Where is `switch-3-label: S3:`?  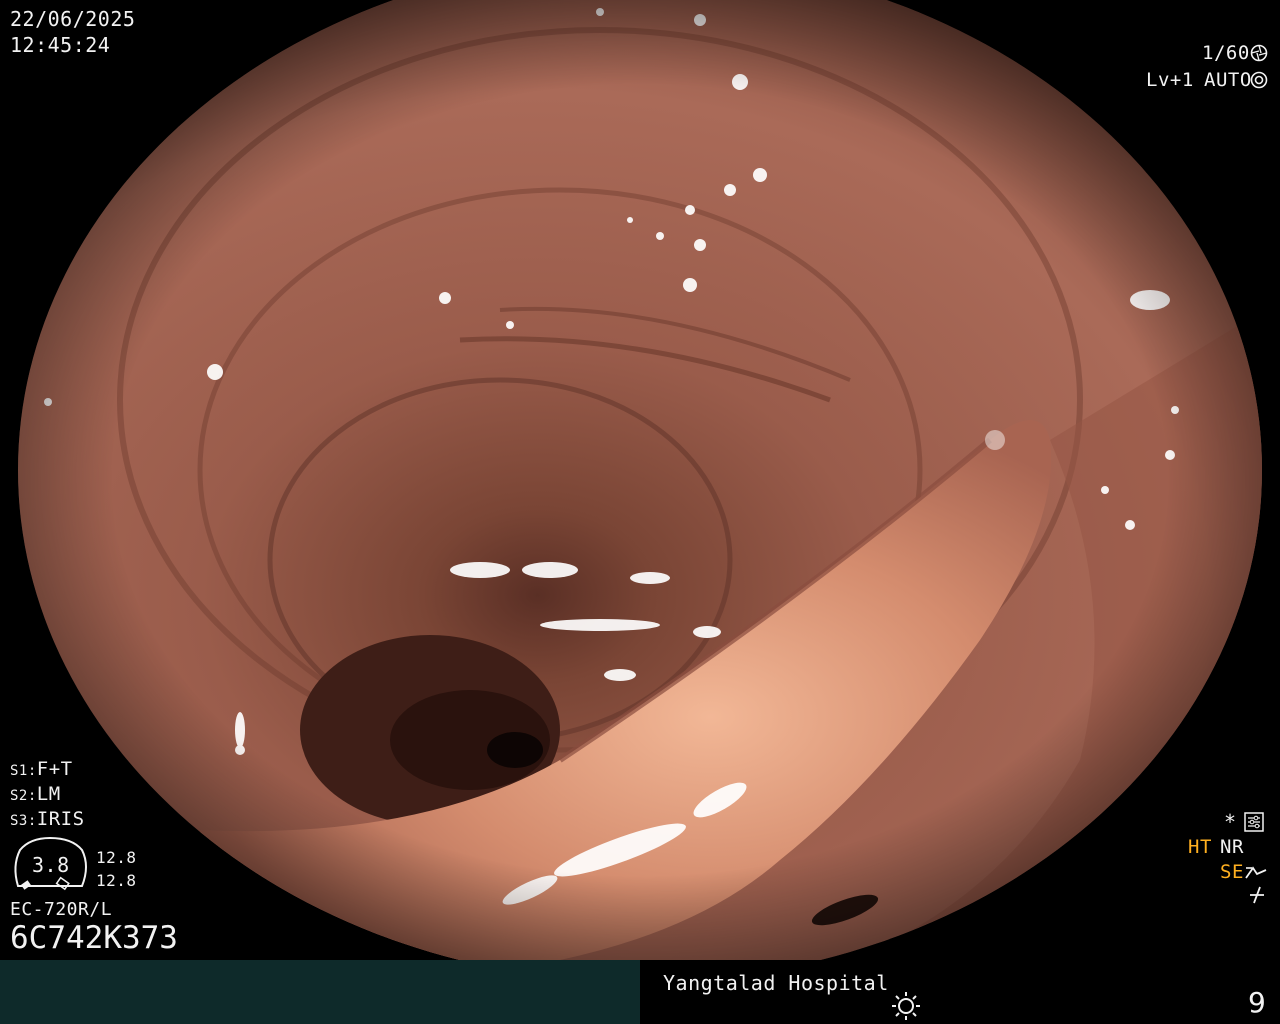
switch-3-label: S3: is located at coordinates (23, 821).